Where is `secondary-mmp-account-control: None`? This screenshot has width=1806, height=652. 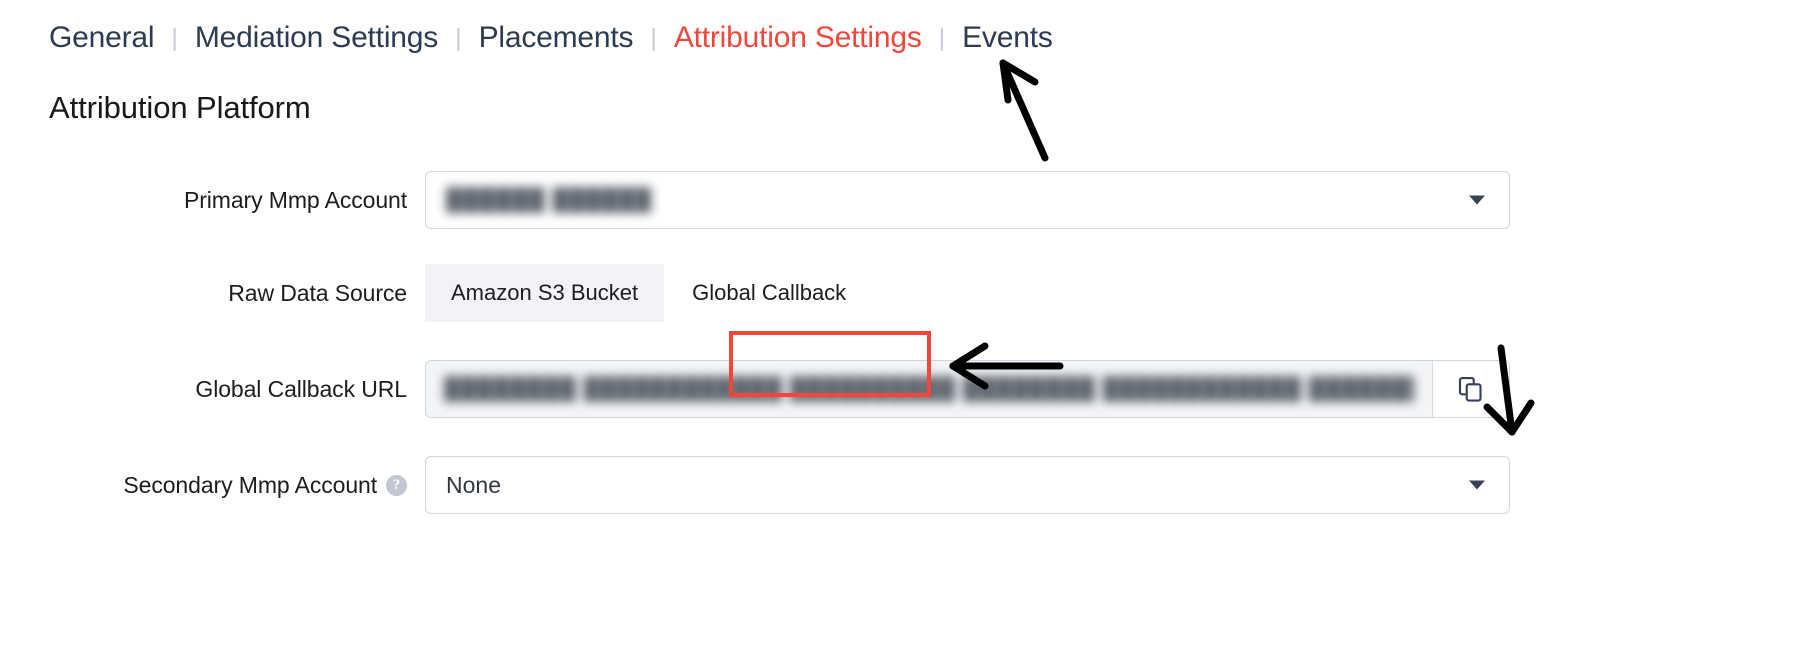 secondary-mmp-account-control: None is located at coordinates (967, 485).